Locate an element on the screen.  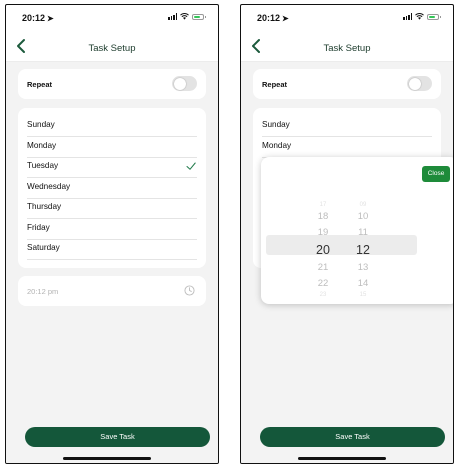
day-label: Friday is located at coordinates (38, 227).